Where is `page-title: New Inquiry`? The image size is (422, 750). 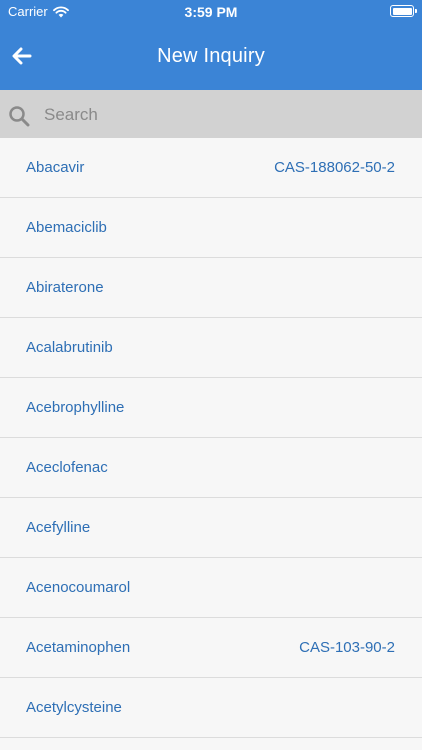
page-title: New Inquiry is located at coordinates (211, 56).